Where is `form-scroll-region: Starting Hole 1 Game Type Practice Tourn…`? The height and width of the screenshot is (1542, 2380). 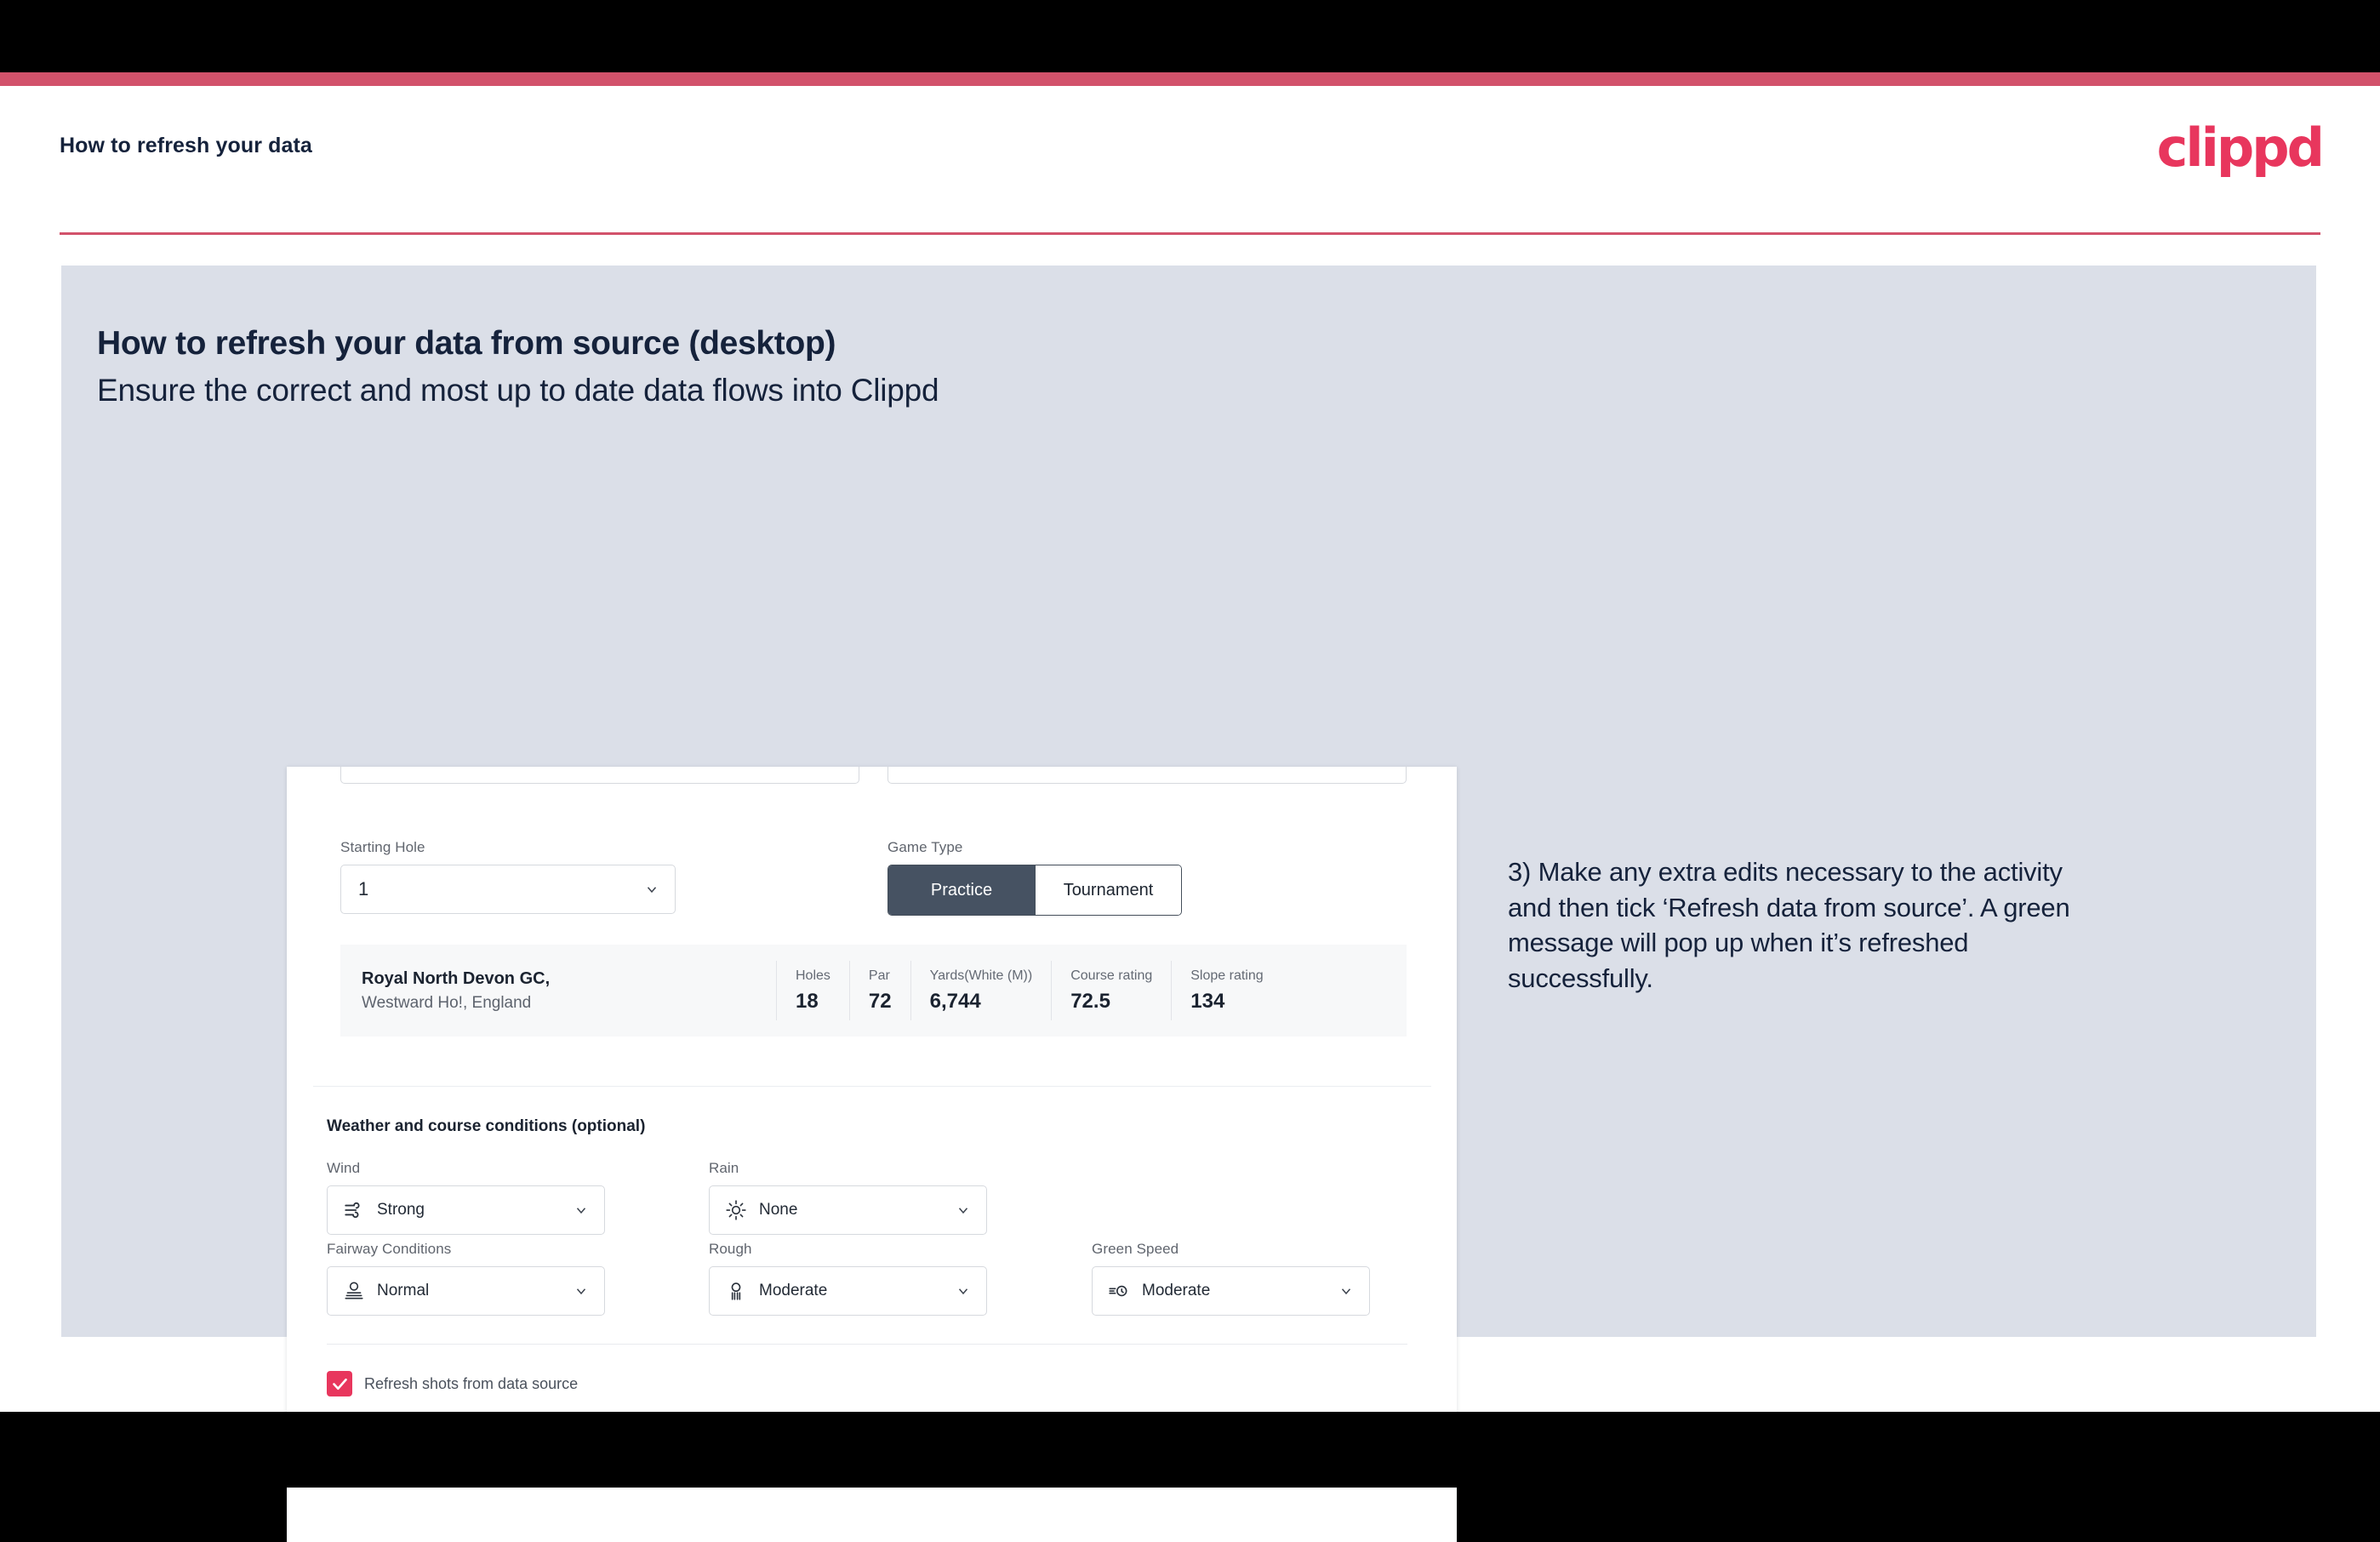 form-scroll-region: Starting Hole 1 Game Type Practice Tourn… is located at coordinates (872, 927).